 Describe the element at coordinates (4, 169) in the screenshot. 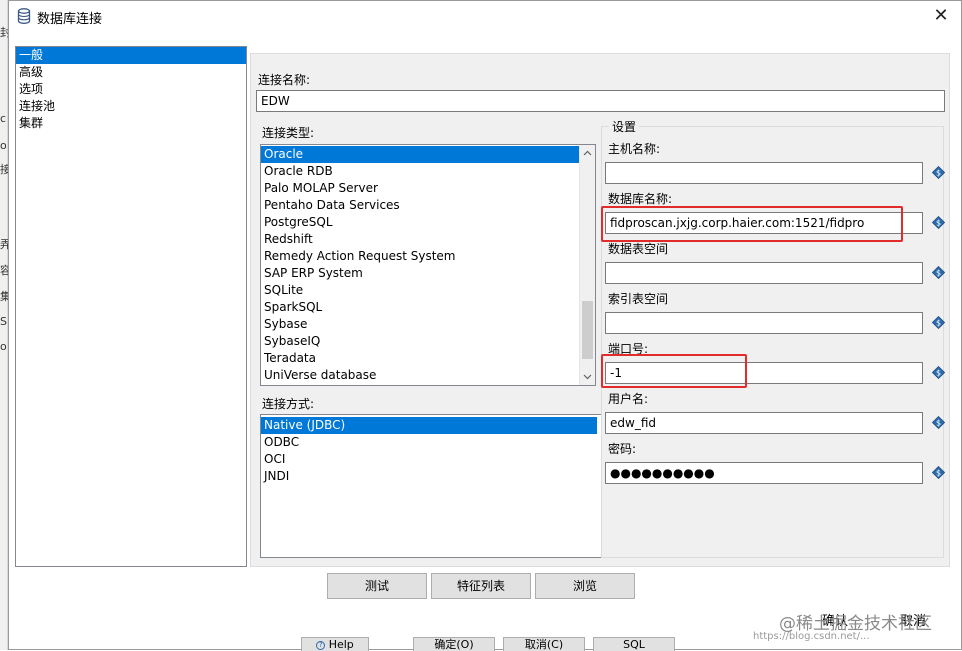

I see `background-fragment: 接` at that location.